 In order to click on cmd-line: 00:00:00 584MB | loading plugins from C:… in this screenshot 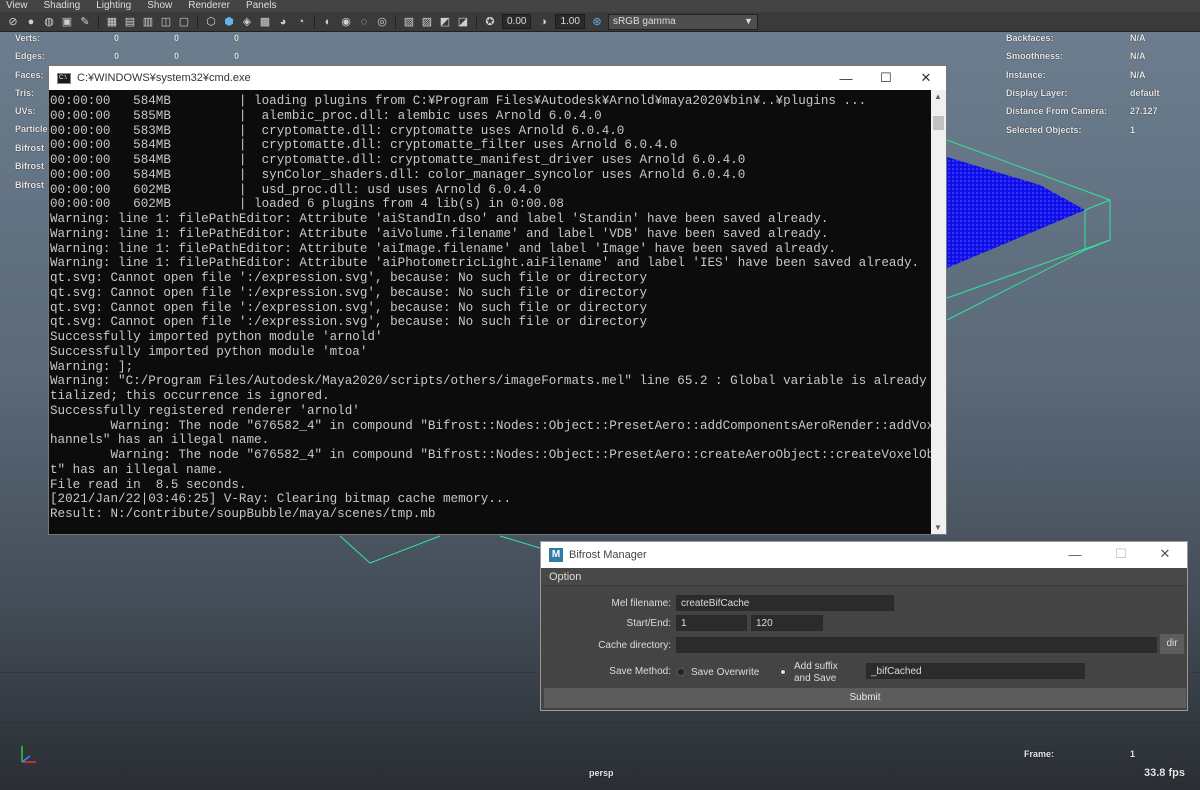, I will do `click(458, 101)`.